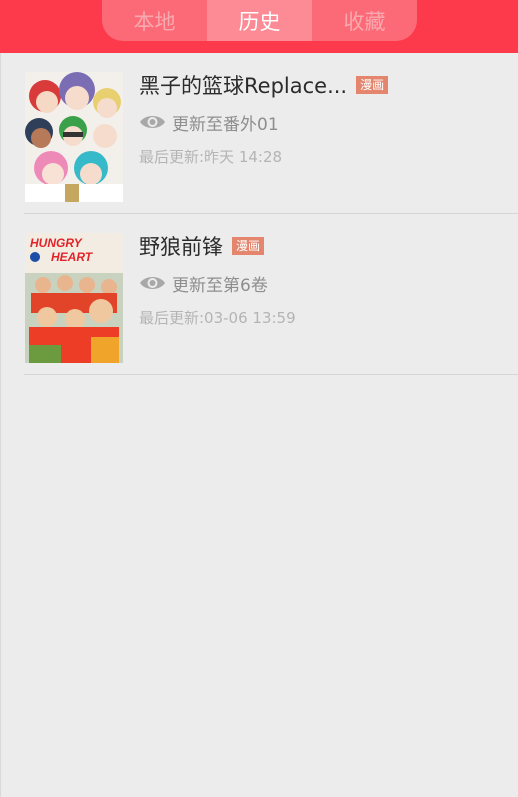  I want to click on hungry-heart-cover-art: HUNGRY HEART, so click(74, 298).